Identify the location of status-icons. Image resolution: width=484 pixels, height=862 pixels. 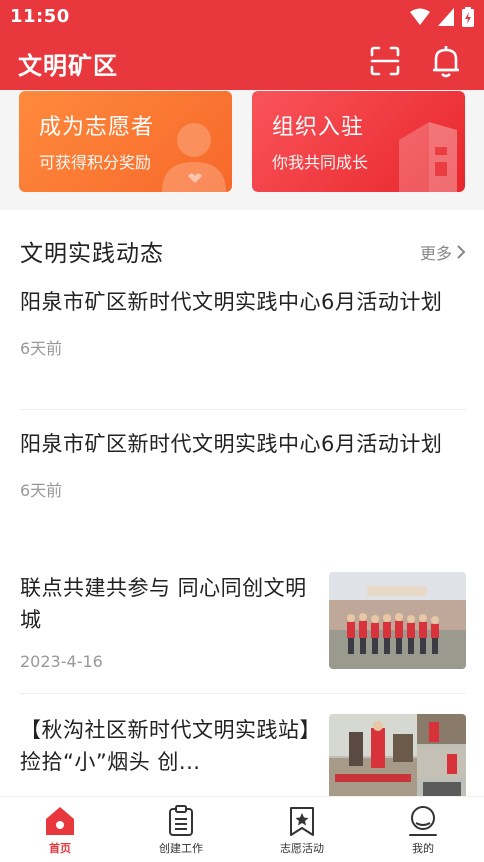
(442, 17).